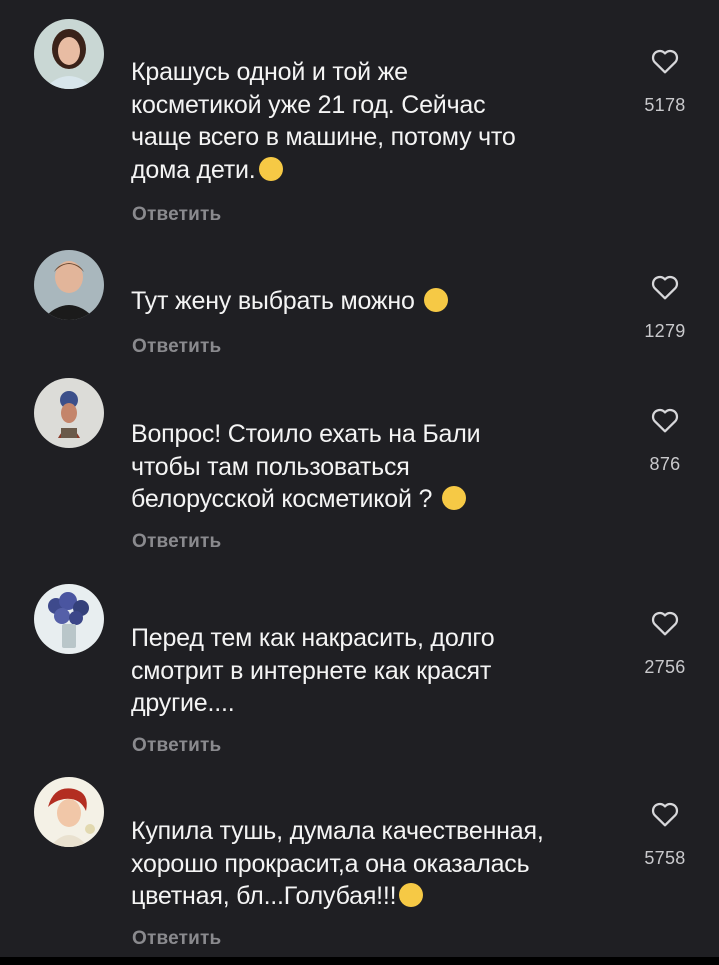  I want to click on like-count: 2756, so click(665, 667).